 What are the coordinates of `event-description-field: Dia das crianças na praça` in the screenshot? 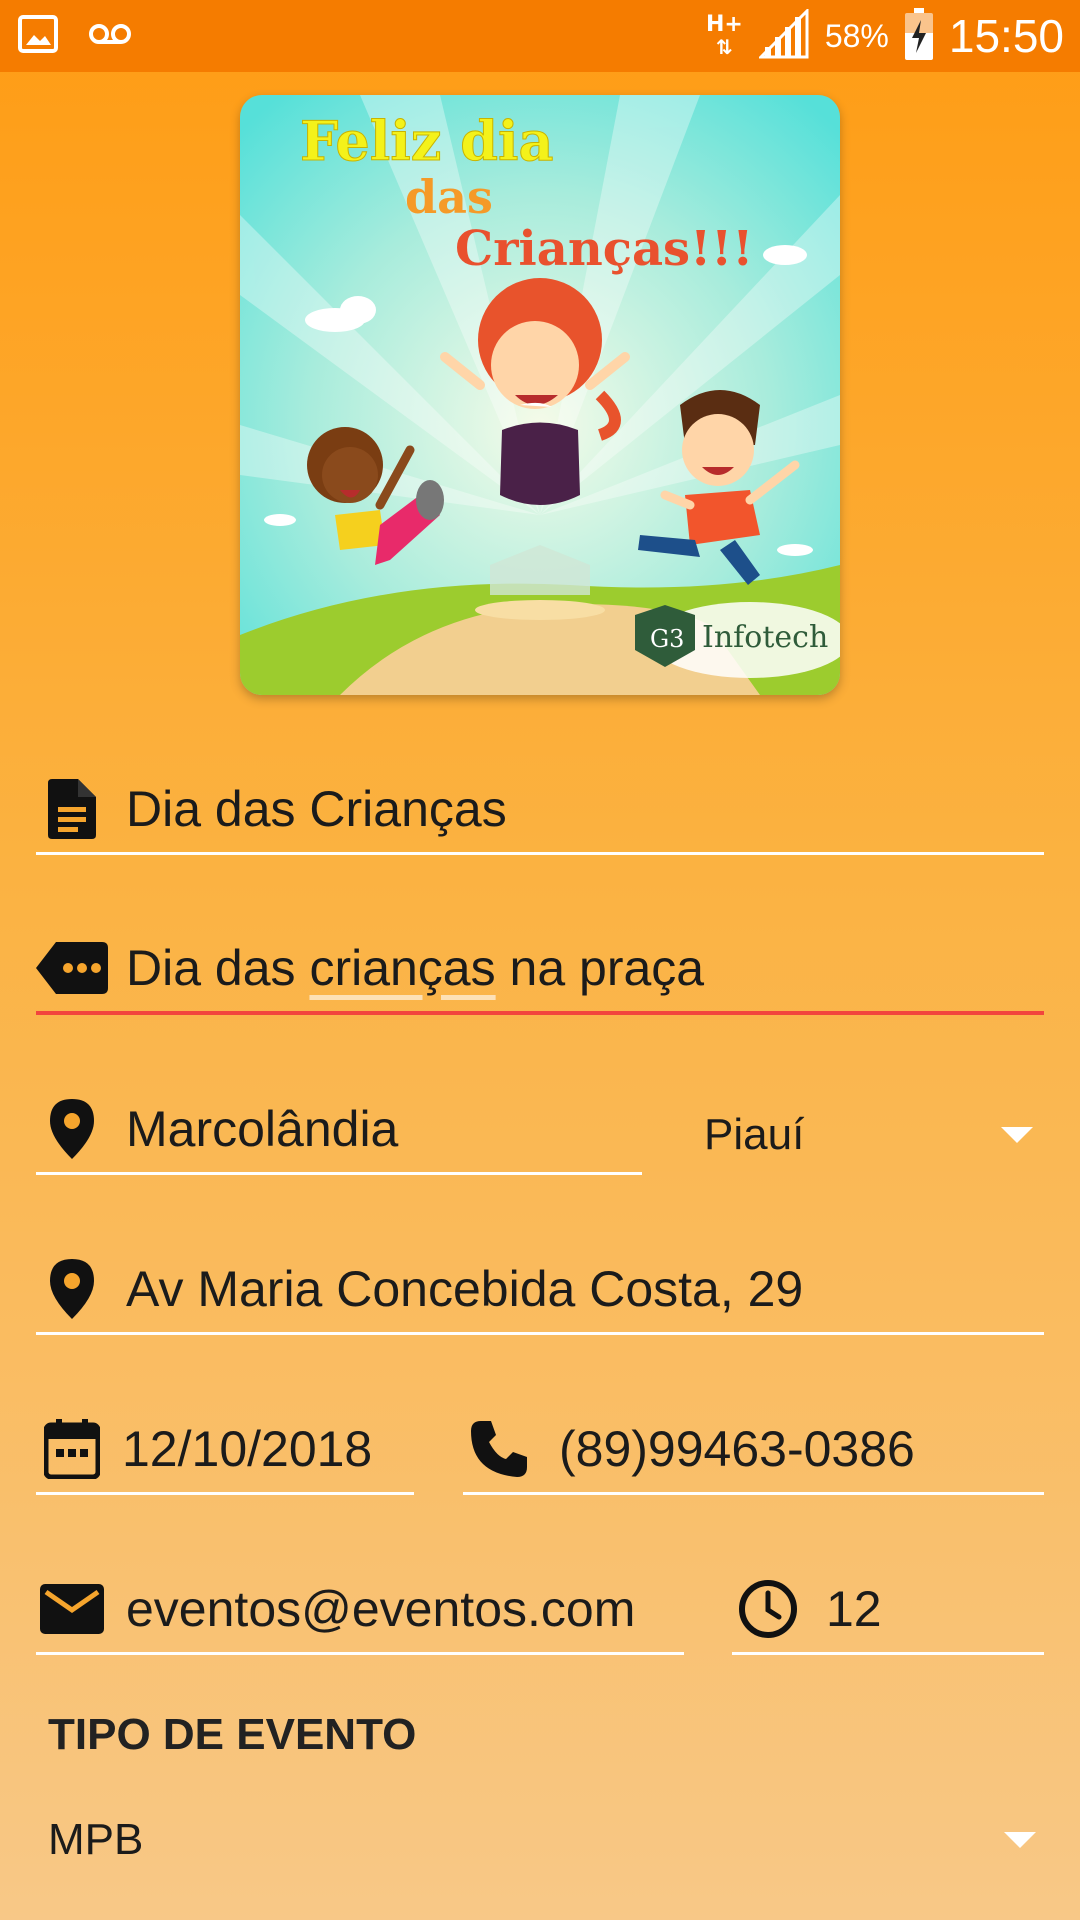 It's located at (540, 970).